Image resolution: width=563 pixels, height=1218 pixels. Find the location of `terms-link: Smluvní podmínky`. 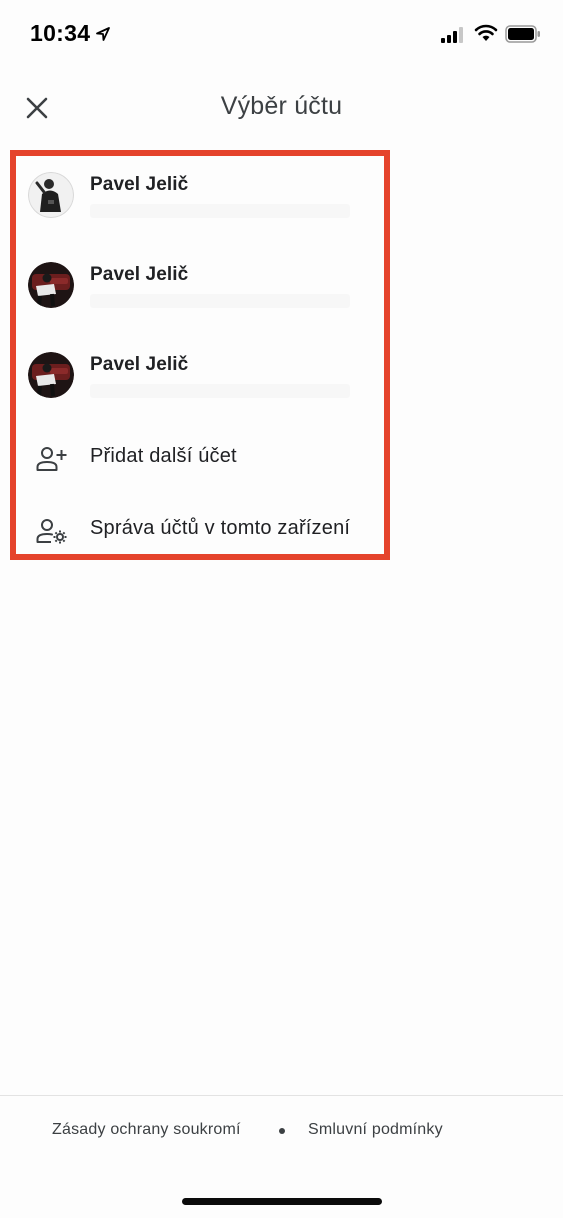

terms-link: Smluvní podmínky is located at coordinates (375, 1130).